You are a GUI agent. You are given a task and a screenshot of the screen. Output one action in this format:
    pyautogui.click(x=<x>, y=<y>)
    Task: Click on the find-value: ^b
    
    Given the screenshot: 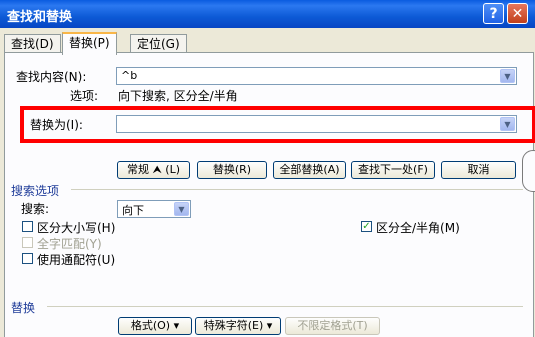 What is the action you would take?
    pyautogui.click(x=129, y=75)
    